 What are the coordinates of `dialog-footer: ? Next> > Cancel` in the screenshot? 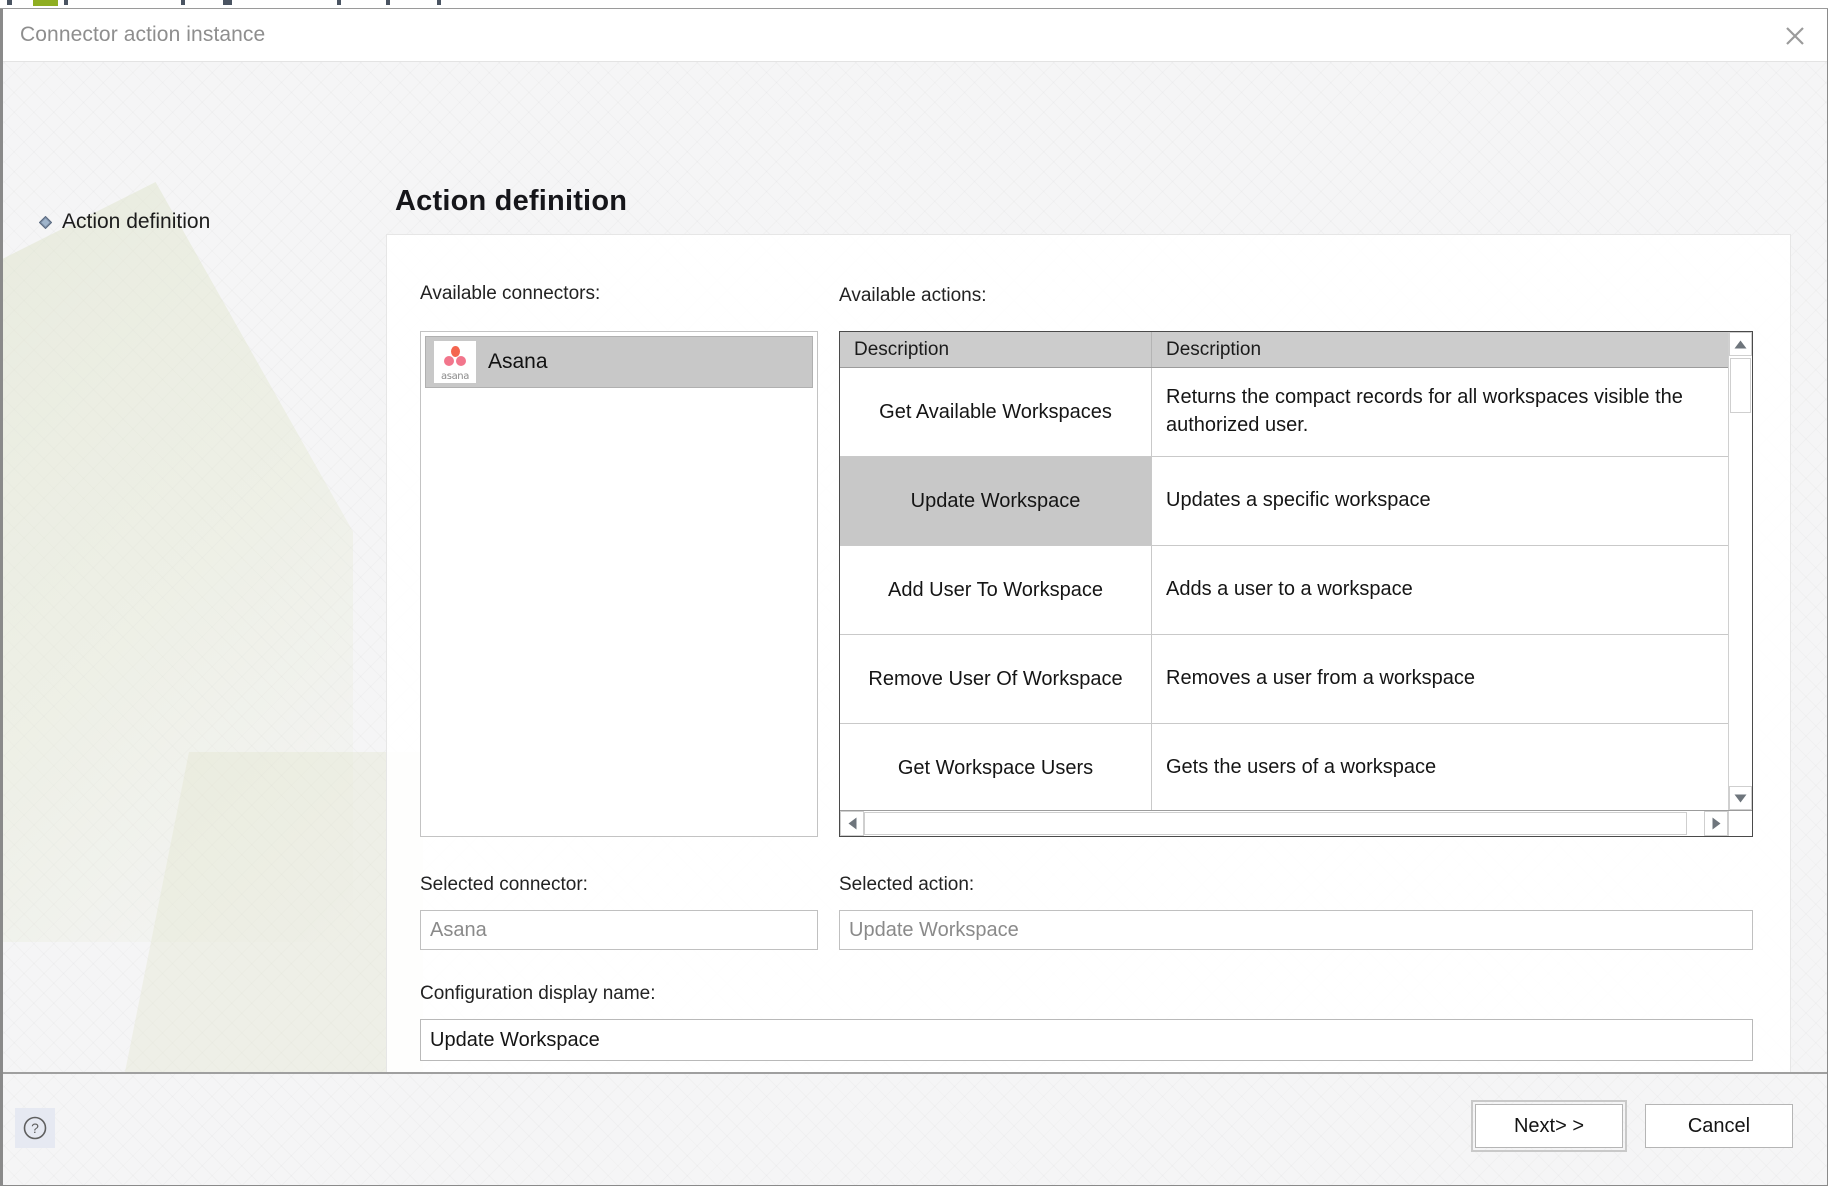 It's located at (915, 1128).